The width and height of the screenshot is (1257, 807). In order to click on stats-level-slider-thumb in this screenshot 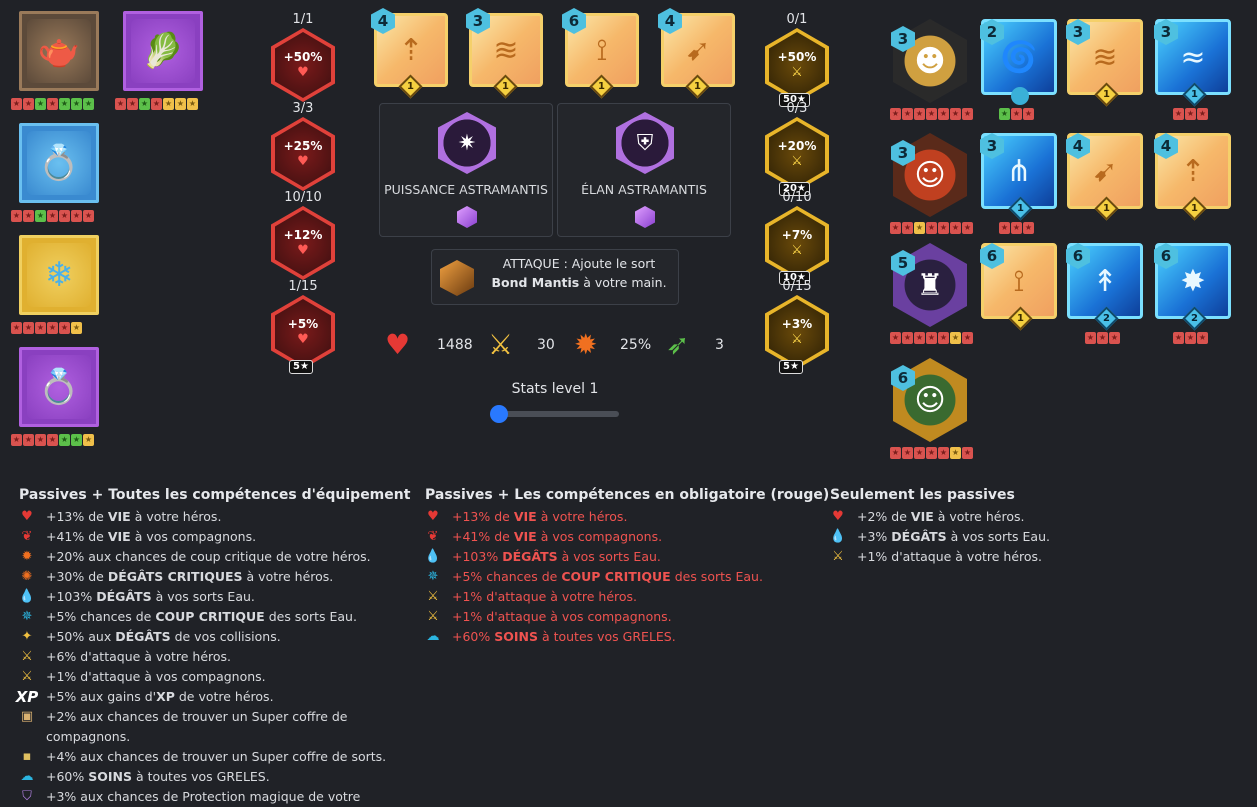, I will do `click(499, 414)`.